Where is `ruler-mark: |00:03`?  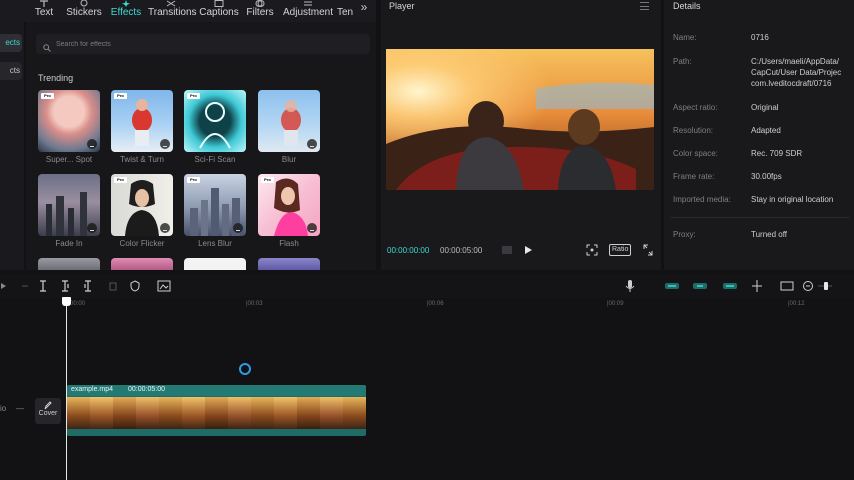 ruler-mark: |00:03 is located at coordinates (254, 304).